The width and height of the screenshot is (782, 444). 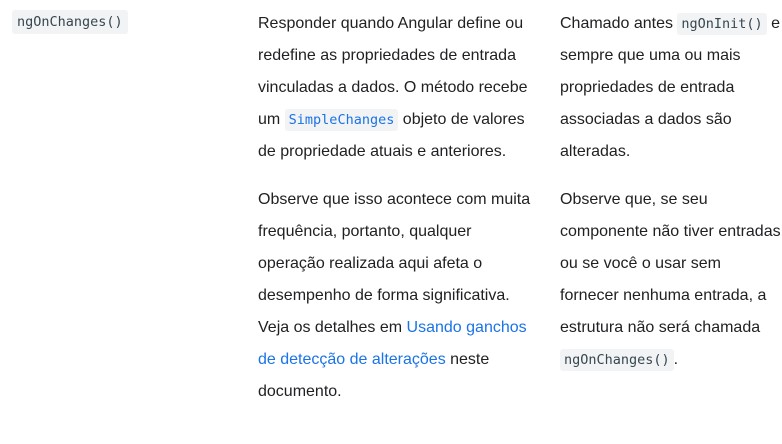 What do you see at coordinates (341, 120) in the screenshot?
I see `simplechanges-code-link: SimpleChanges` at bounding box center [341, 120].